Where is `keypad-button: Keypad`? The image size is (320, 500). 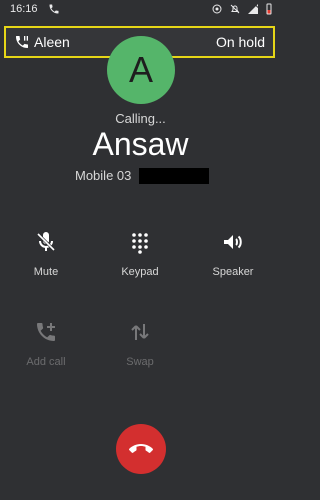
keypad-button: Keypad is located at coordinates (140, 265).